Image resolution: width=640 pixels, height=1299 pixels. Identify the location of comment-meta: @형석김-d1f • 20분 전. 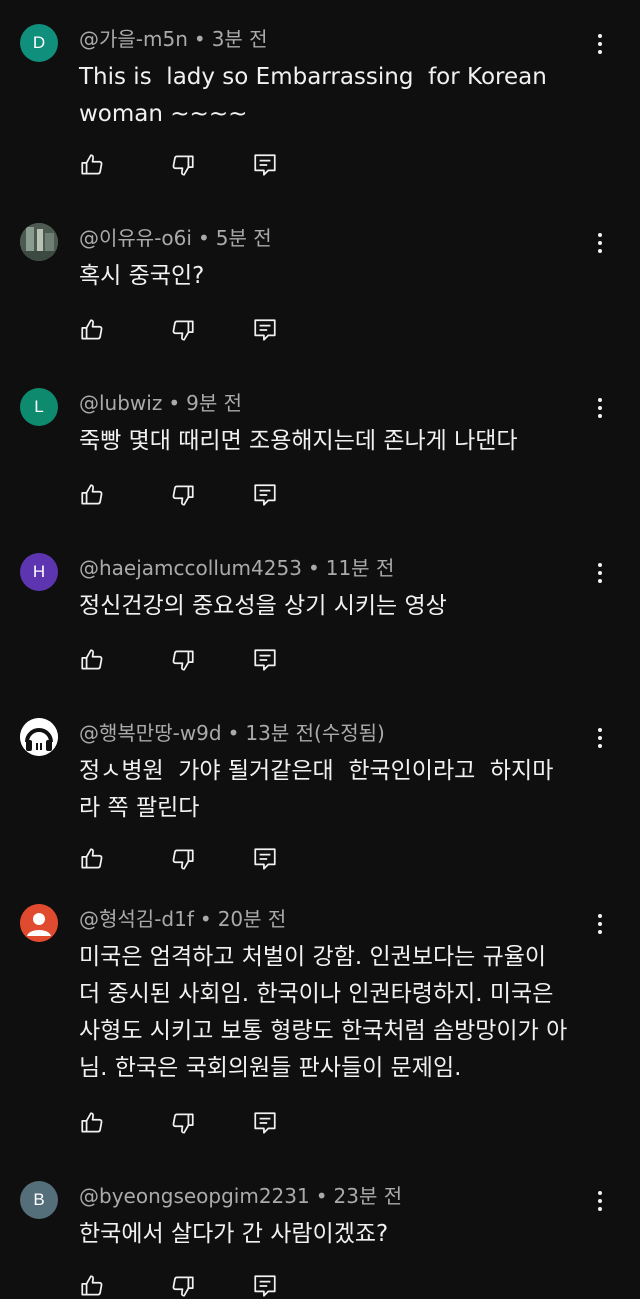
(182, 919).